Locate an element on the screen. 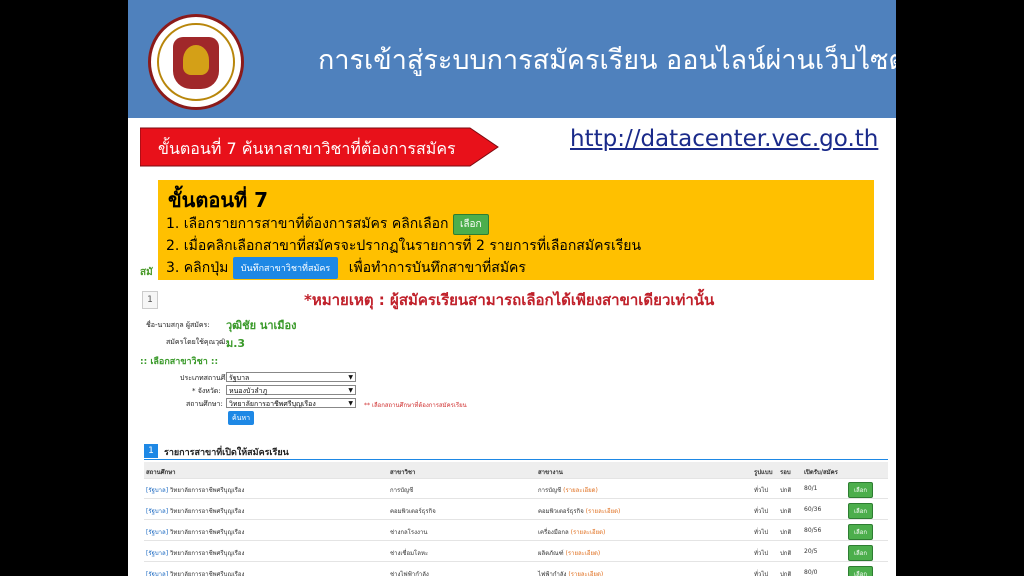 Image resolution: width=1024 pixels, height=576 pixels. applicant-name-value: วุฒิชัย นาเมือง is located at coordinates (261, 325).